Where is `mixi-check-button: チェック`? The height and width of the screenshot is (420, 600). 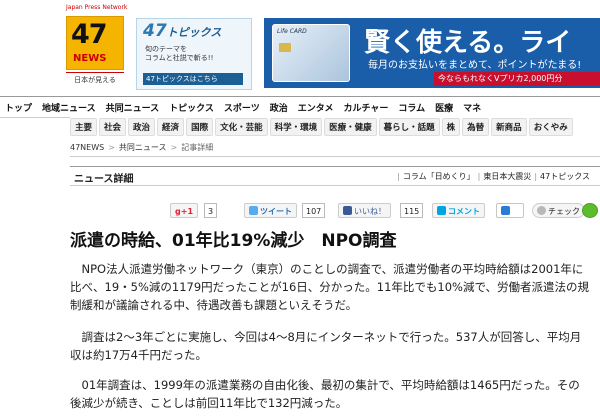
mixi-check-button: チェック is located at coordinates (558, 210).